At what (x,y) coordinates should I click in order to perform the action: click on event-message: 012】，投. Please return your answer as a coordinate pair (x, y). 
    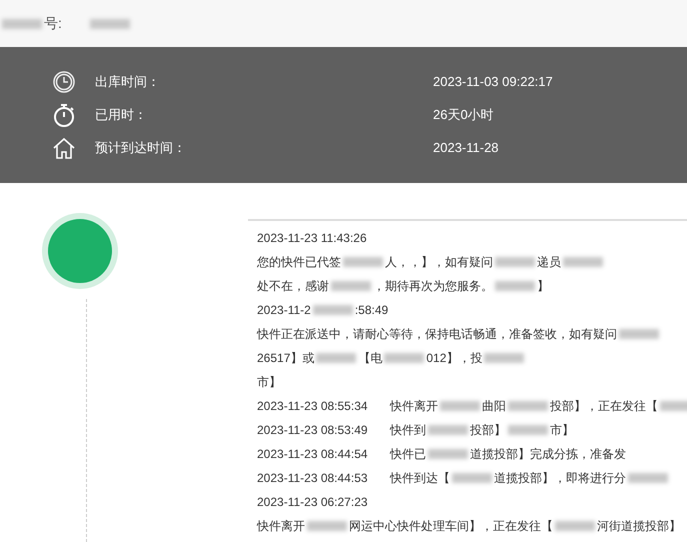
    Looking at the image, I should click on (454, 358).